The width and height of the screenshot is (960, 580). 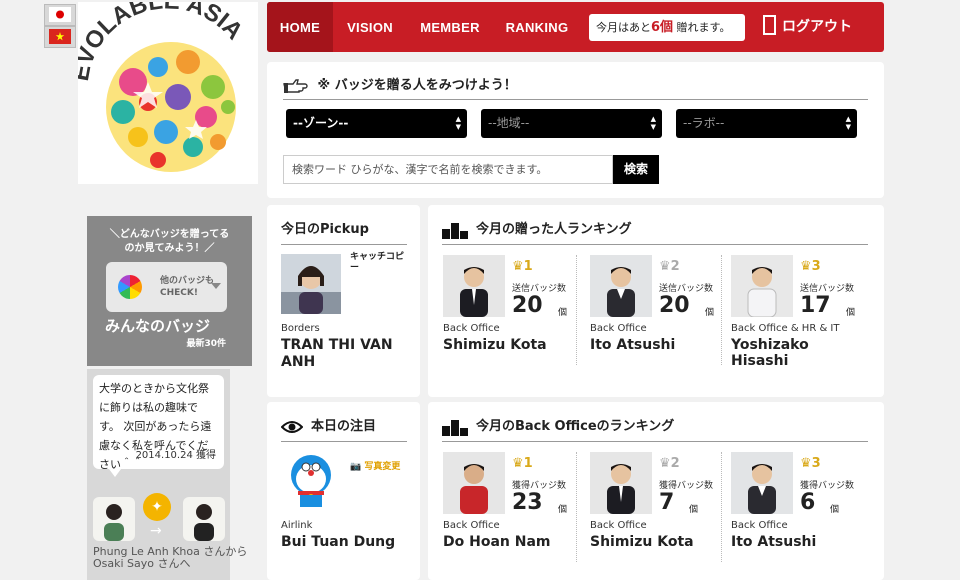 What do you see at coordinates (295, 85) in the screenshot?
I see `pointing-hand-icon` at bounding box center [295, 85].